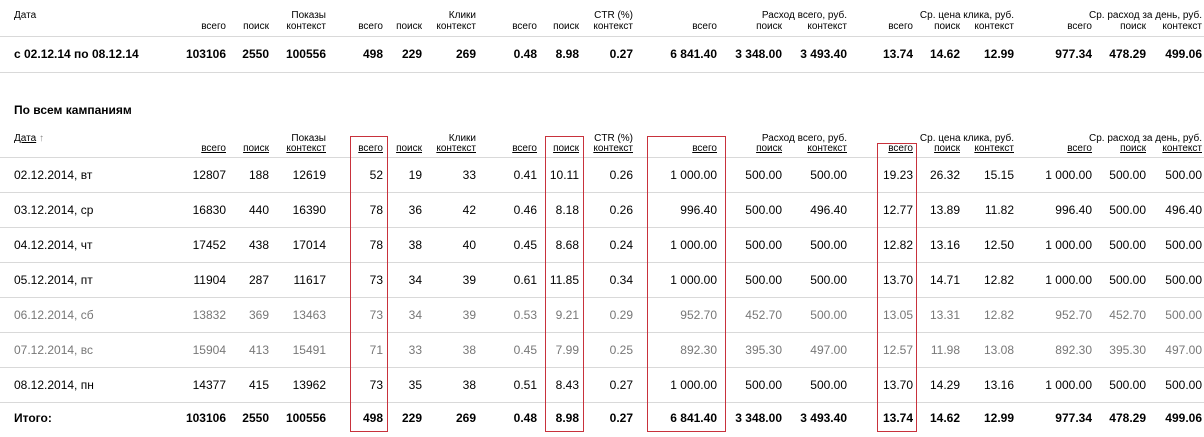 This screenshot has height=437, width=1204. Describe the element at coordinates (469, 210) in the screenshot. I see `cell-clicks-ctx: 42` at that location.